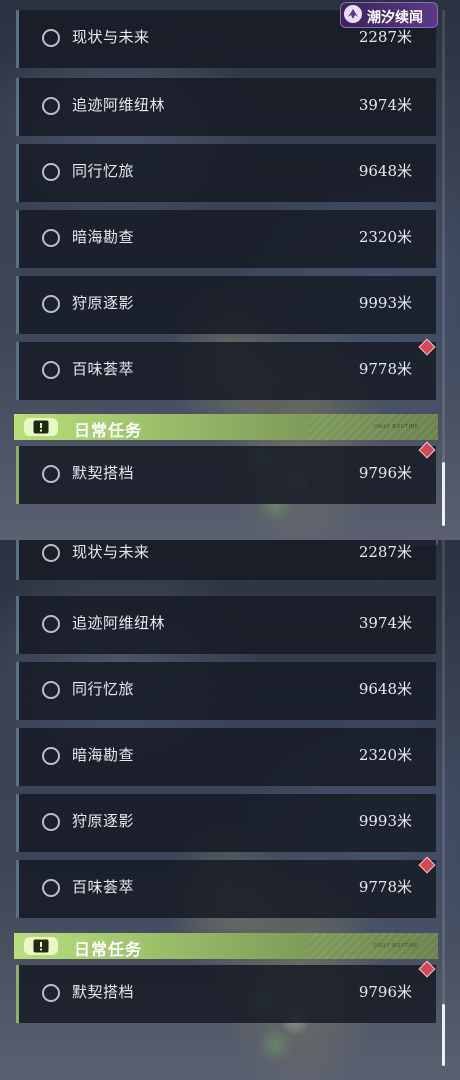  What do you see at coordinates (353, 14) in the screenshot?
I see `tide-logo-icon` at bounding box center [353, 14].